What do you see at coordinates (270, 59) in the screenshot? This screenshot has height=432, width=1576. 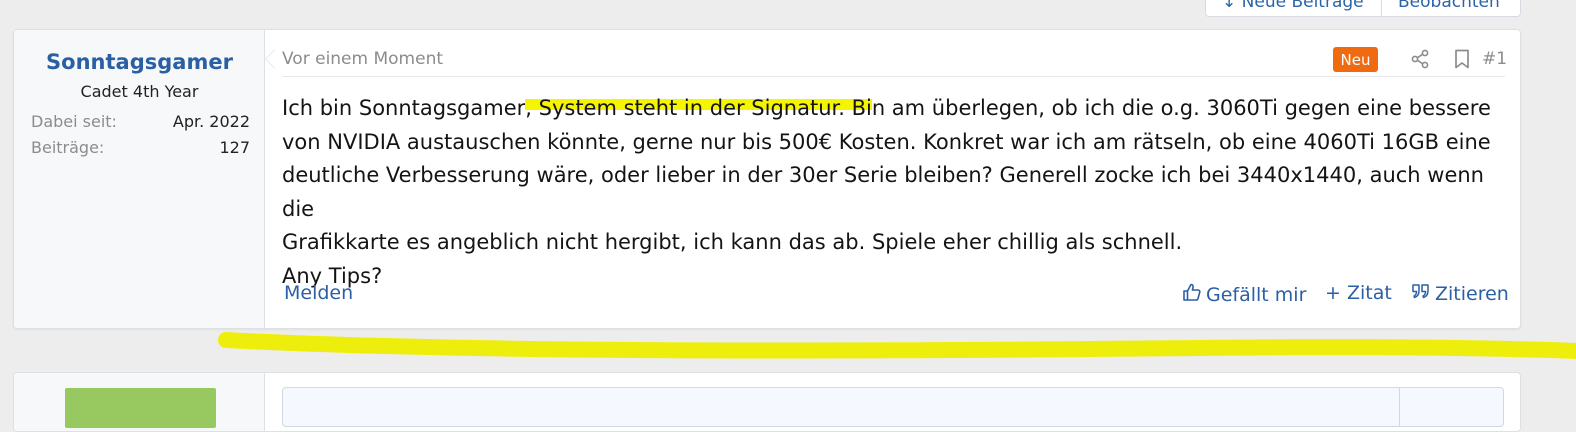 I see `user-cell-arrow-inner` at bounding box center [270, 59].